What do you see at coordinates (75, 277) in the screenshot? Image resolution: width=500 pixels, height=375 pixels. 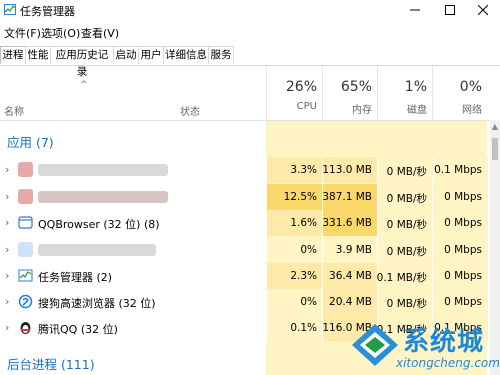 I see `process-name: 任务管理器 (2)` at bounding box center [75, 277].